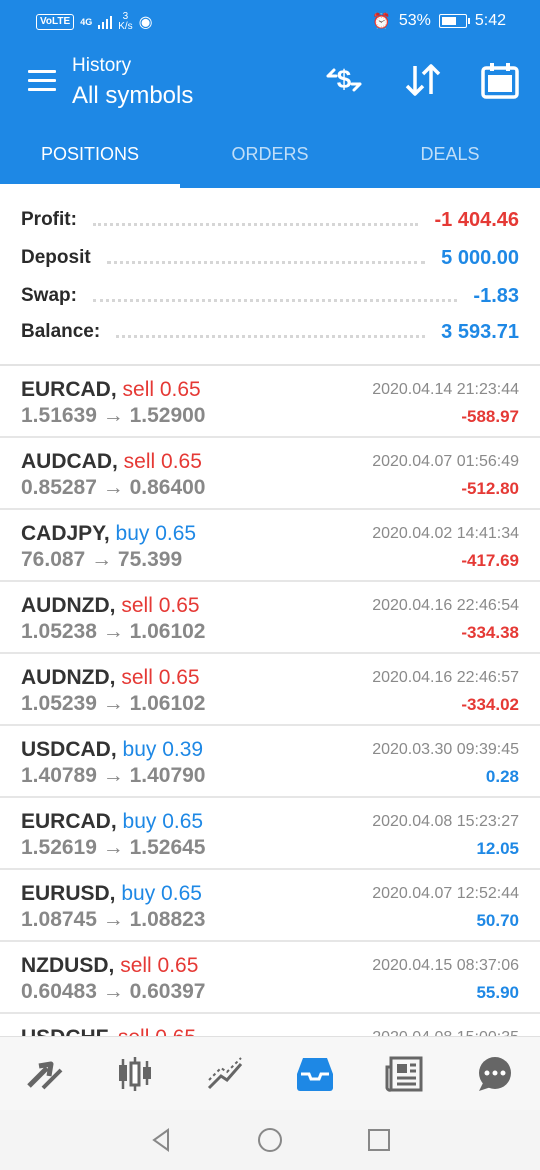  Describe the element at coordinates (454, 21) in the screenshot. I see `battery-icon` at that location.